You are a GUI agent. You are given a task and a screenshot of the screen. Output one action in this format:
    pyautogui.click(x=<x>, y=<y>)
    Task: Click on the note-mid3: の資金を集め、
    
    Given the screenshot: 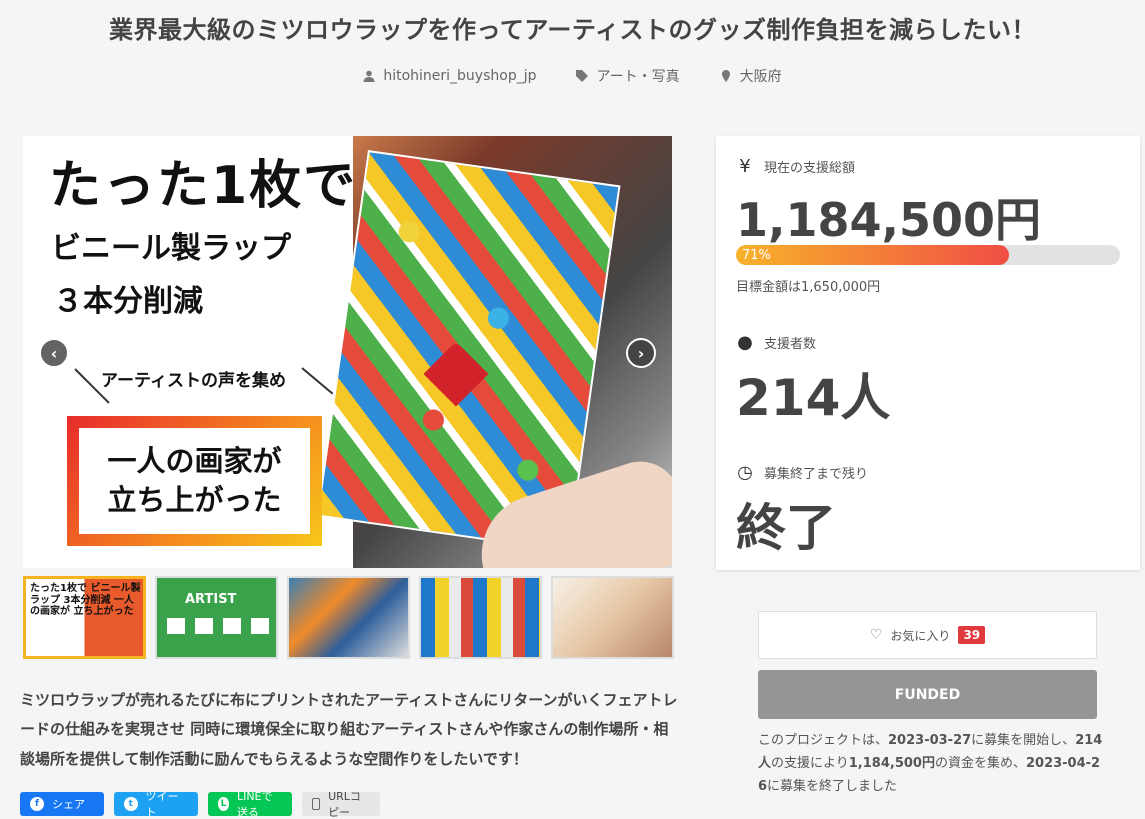 What is the action you would take?
    pyautogui.click(x=980, y=763)
    